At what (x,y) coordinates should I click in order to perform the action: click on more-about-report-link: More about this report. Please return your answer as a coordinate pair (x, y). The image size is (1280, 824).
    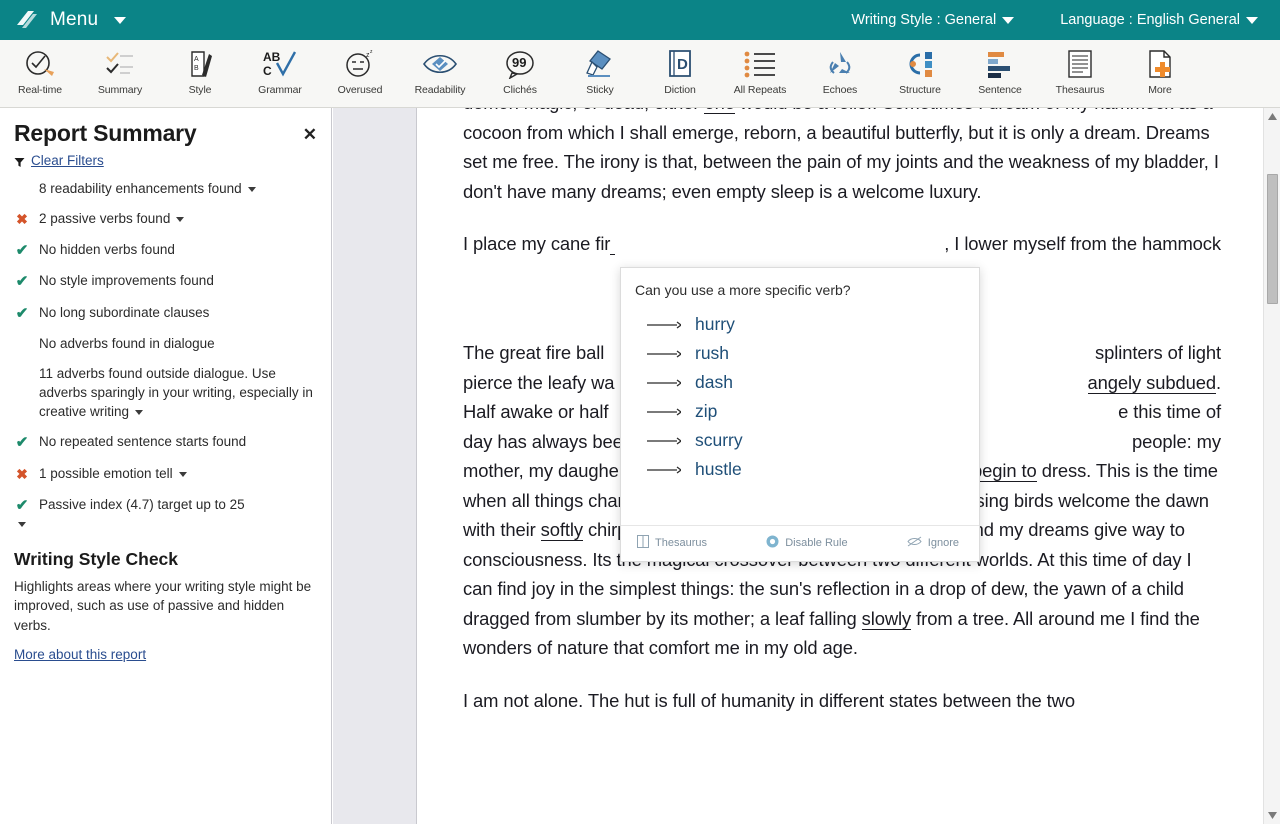
    Looking at the image, I should click on (80, 654).